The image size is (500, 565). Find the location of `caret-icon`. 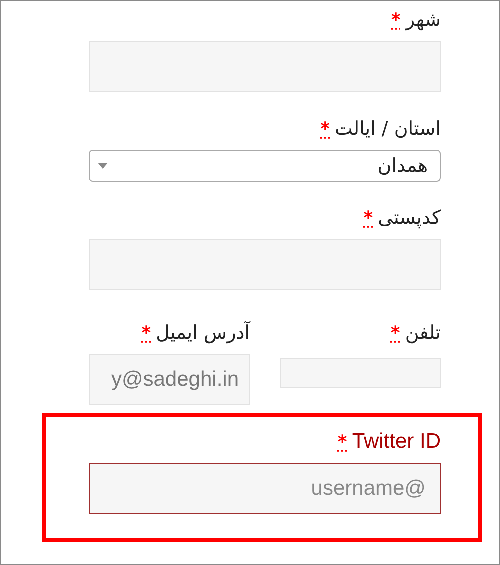

caret-icon is located at coordinates (103, 166).